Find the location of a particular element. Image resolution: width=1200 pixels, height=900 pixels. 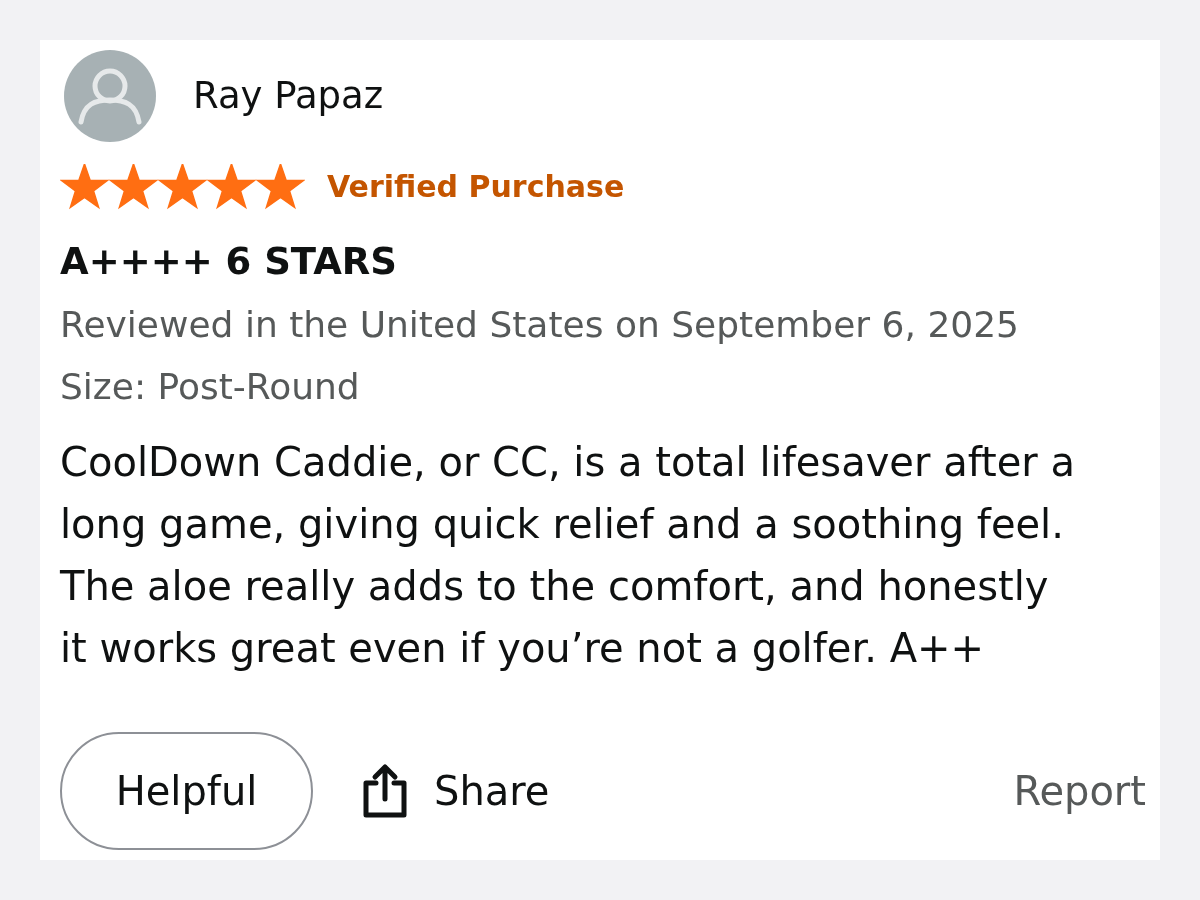

reviewer-name: Ray Papaz is located at coordinates (288, 96).